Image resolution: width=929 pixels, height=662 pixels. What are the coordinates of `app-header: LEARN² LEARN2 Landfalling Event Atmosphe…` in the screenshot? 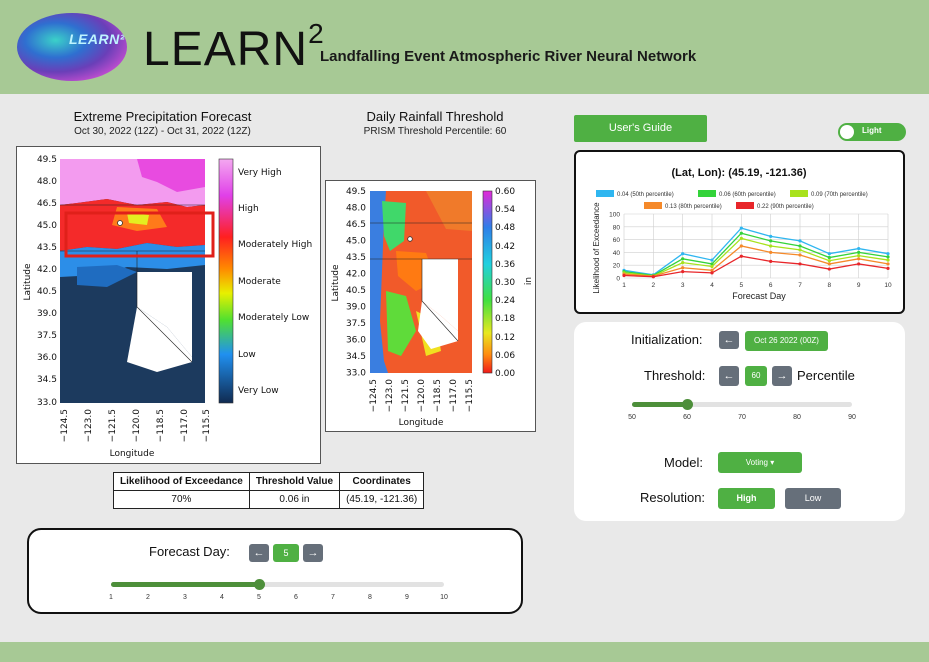 It's located at (464, 47).